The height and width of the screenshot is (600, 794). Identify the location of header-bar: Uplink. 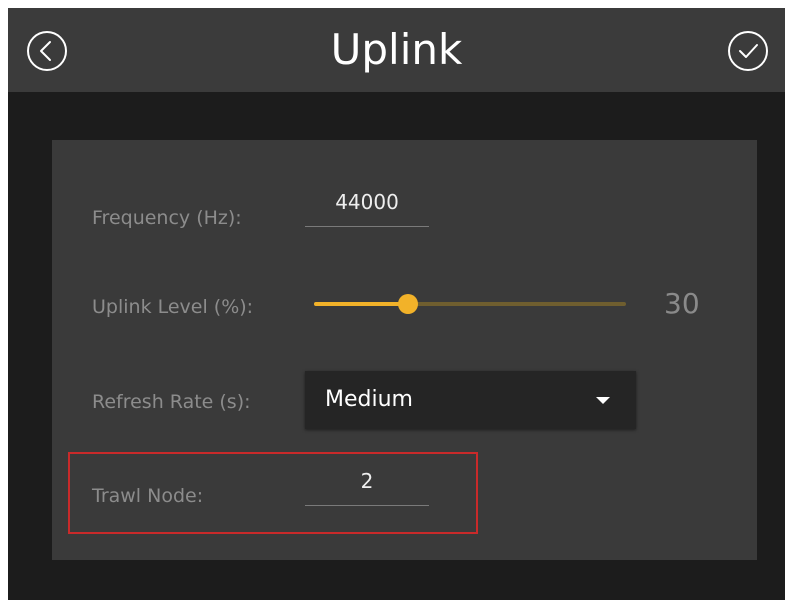
(396, 50).